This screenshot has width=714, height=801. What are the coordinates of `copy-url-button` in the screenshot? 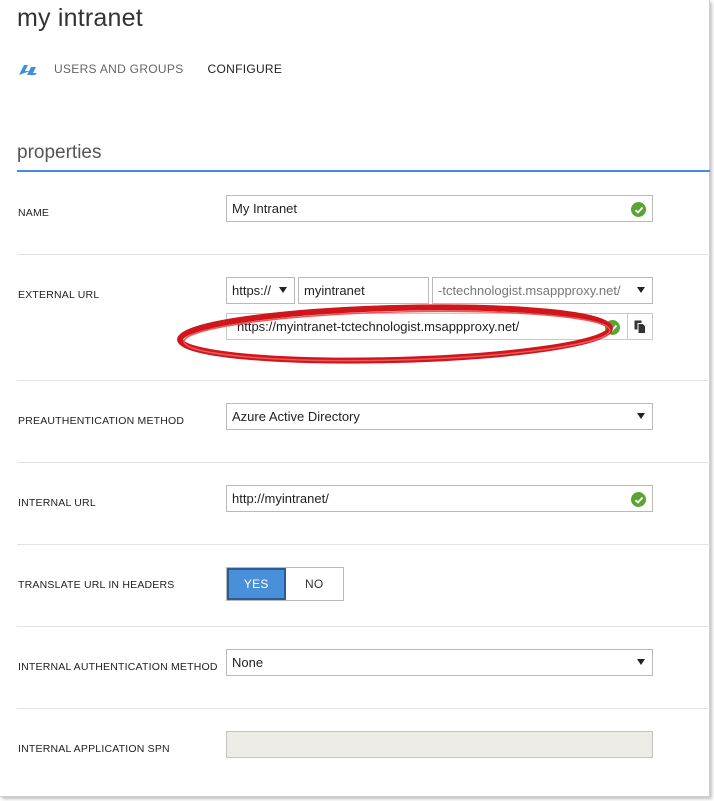 It's located at (639, 326).